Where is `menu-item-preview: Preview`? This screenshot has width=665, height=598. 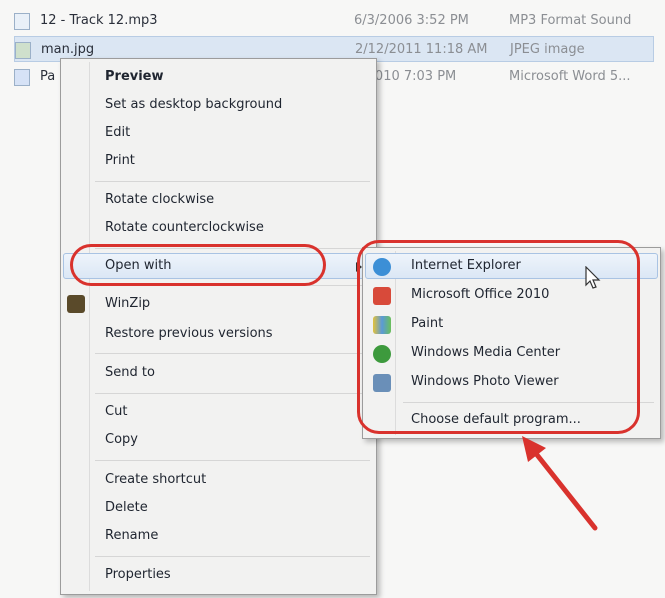
menu-item-preview: Preview is located at coordinates (134, 77).